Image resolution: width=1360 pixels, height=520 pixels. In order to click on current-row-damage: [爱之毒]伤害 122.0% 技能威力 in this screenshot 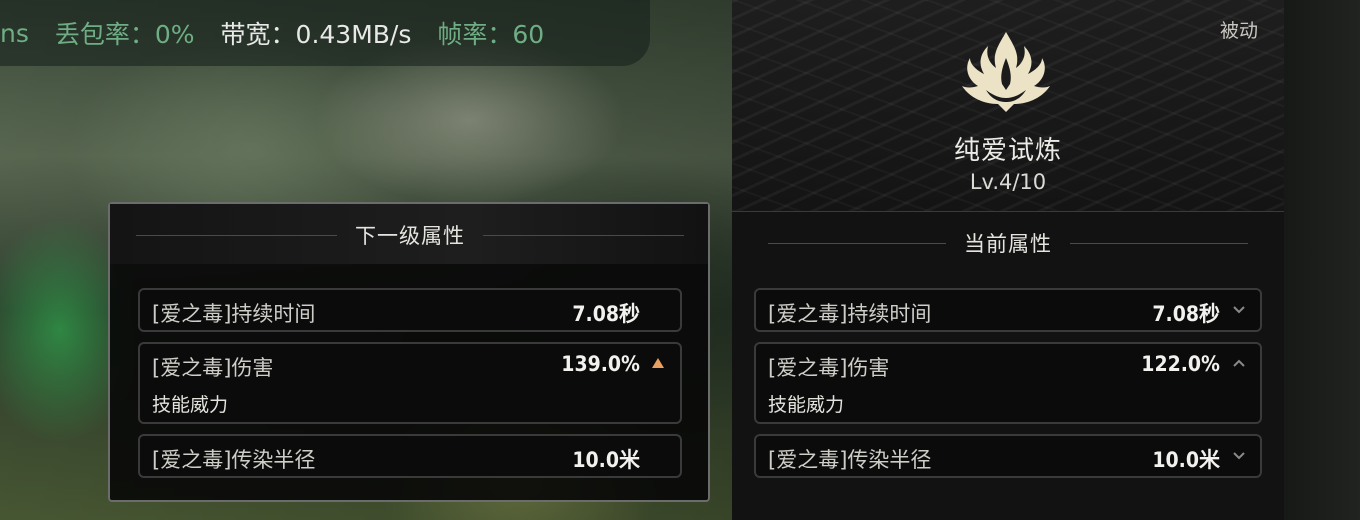, I will do `click(1008, 383)`.